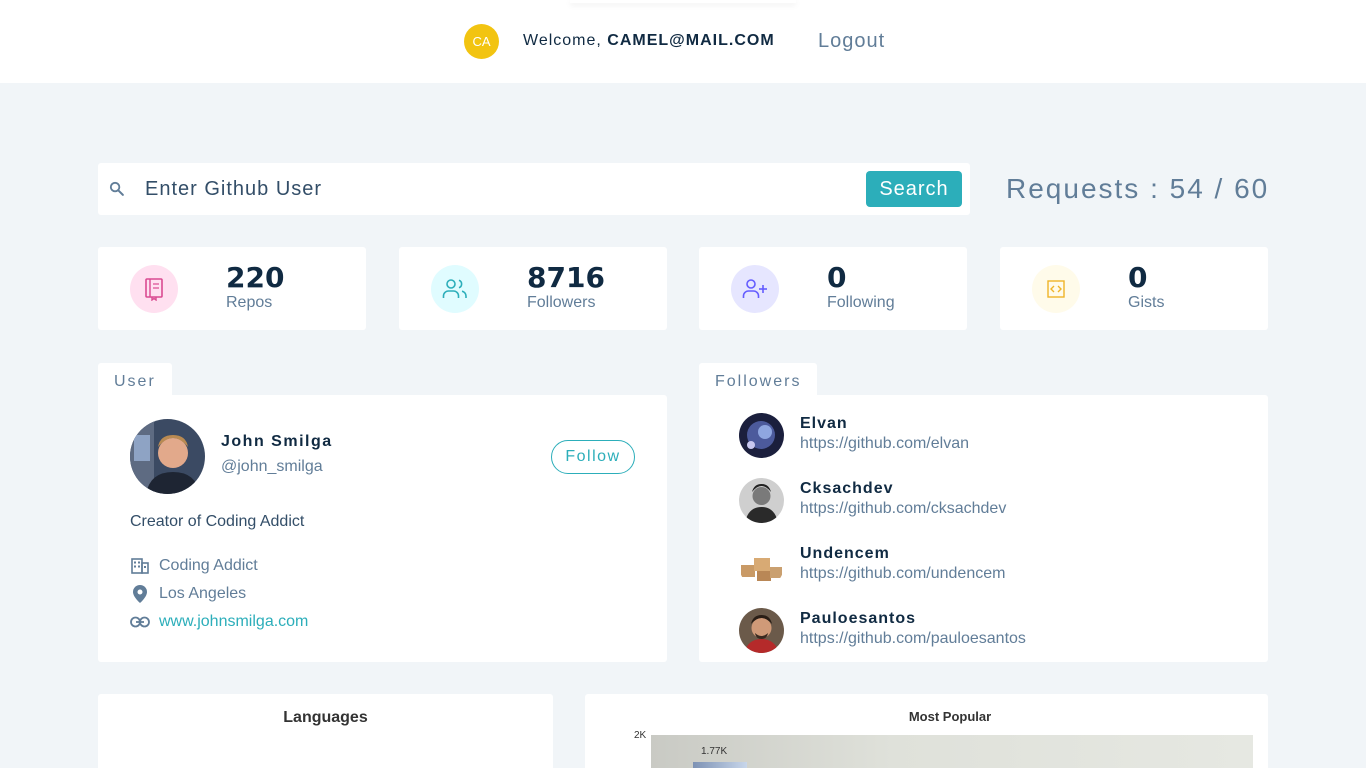 The image size is (1366, 768). Describe the element at coordinates (845, 553) in the screenshot. I see `follower-name: Undencem` at that location.